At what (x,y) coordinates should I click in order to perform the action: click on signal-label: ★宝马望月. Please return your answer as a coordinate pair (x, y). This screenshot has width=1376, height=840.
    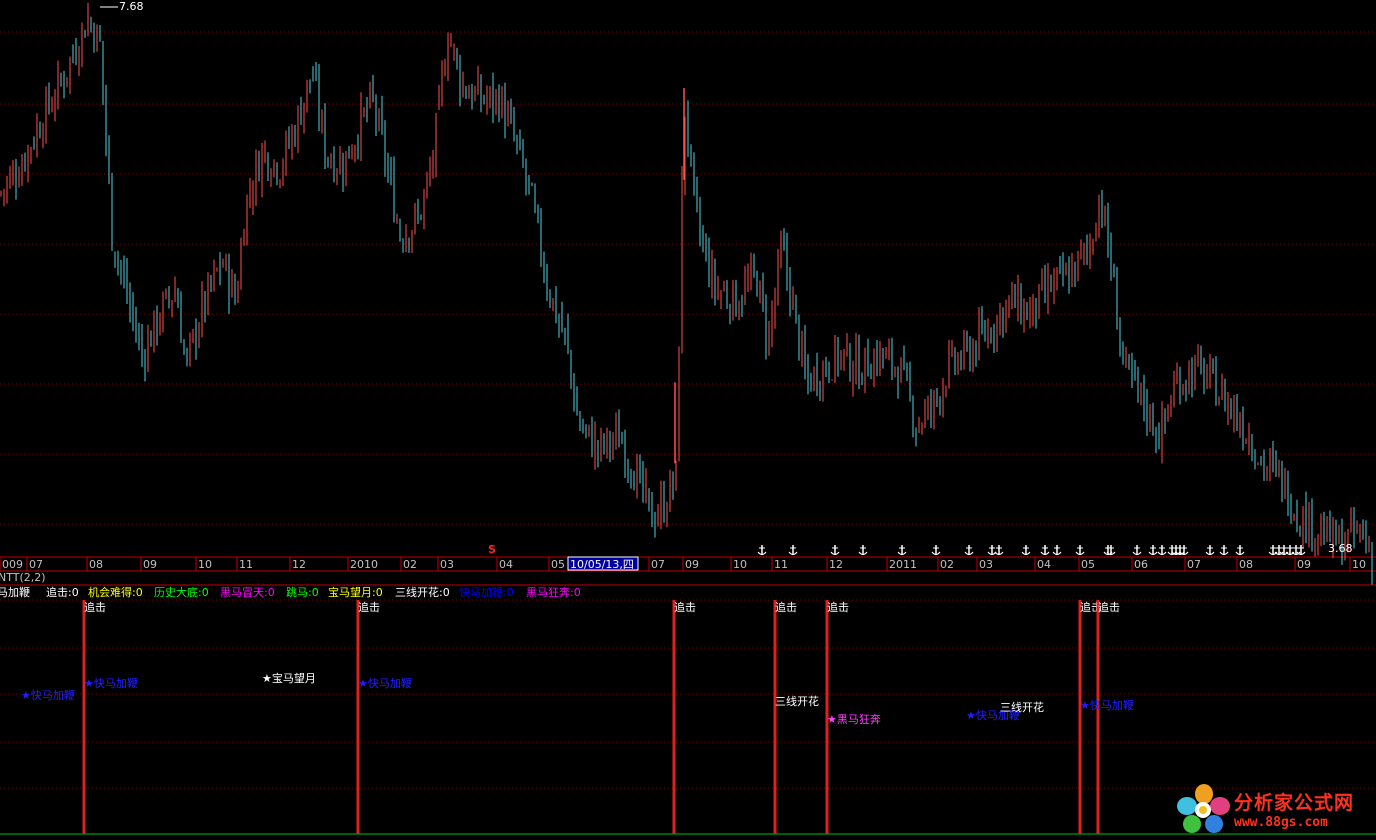
    Looking at the image, I should click on (289, 678).